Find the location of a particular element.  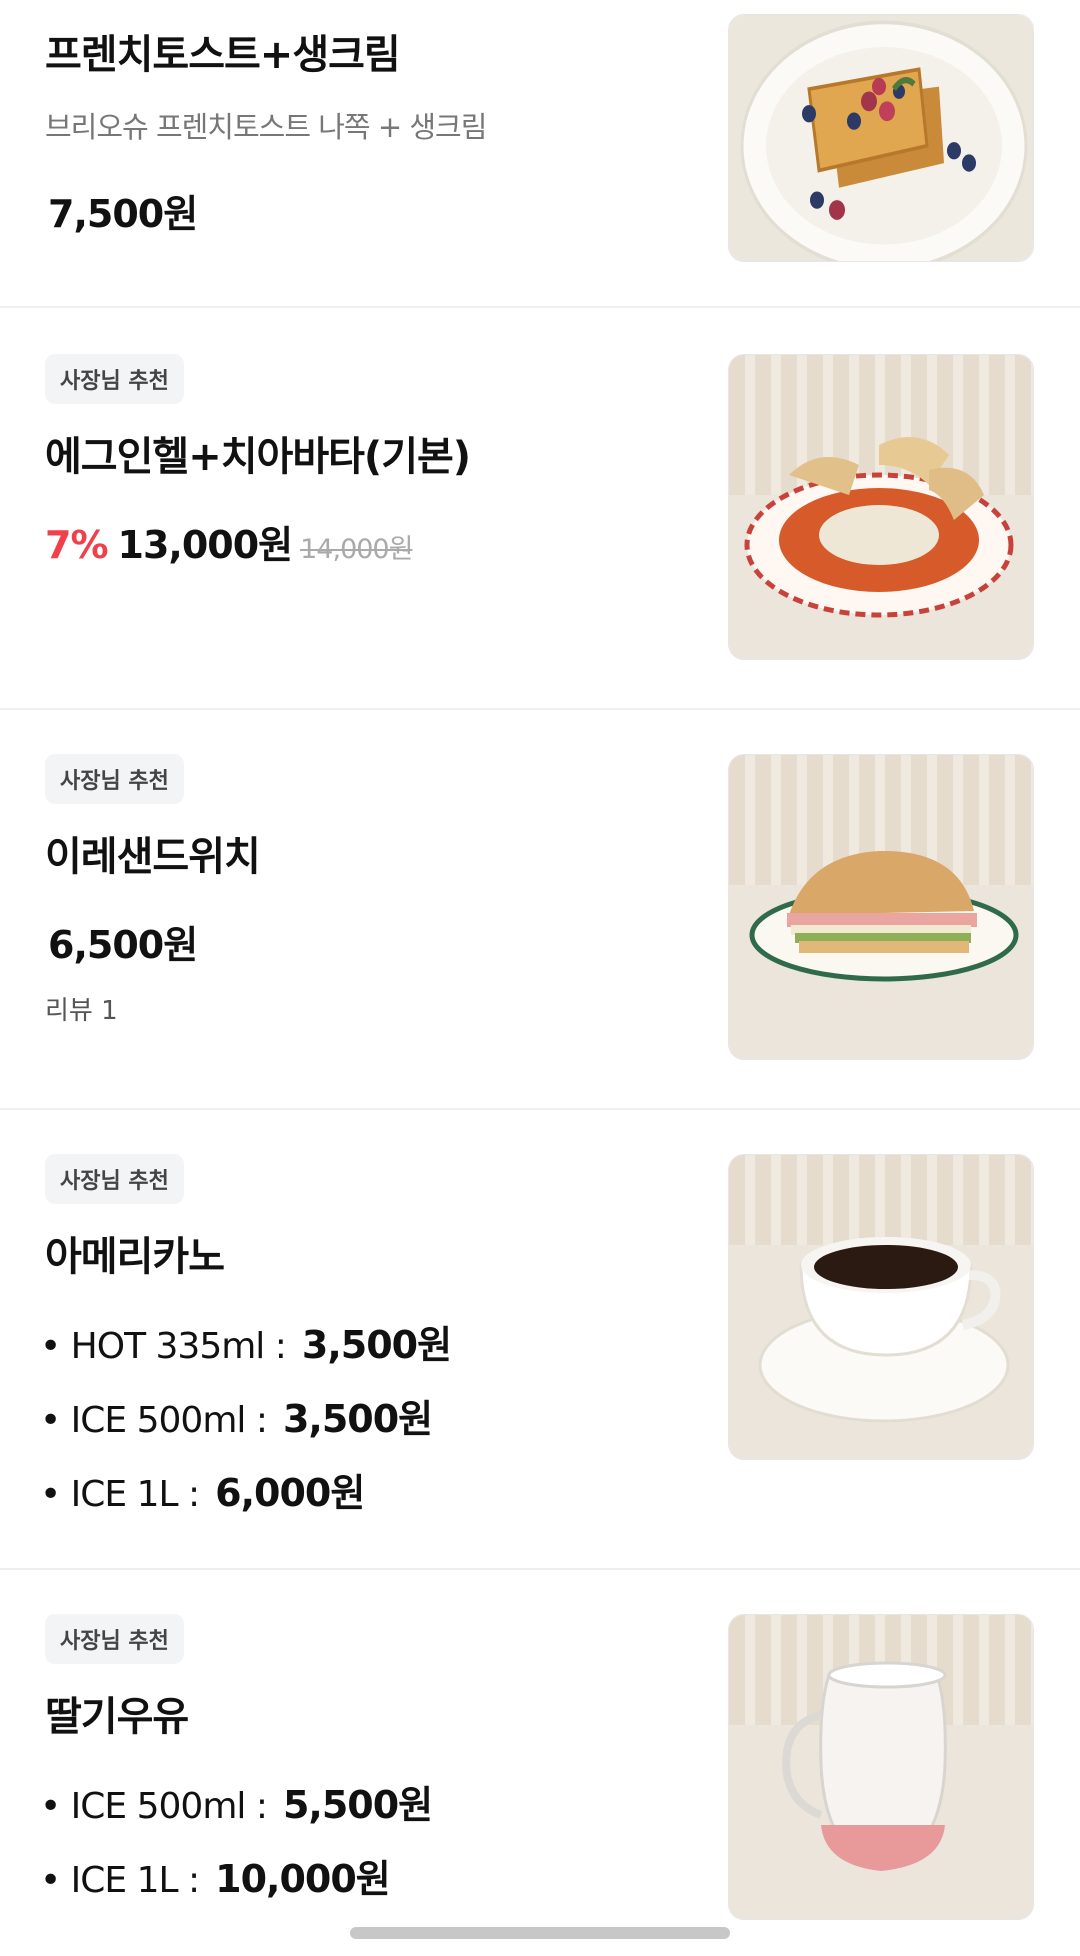

item-name: 딸기우유 is located at coordinates (117, 1717).